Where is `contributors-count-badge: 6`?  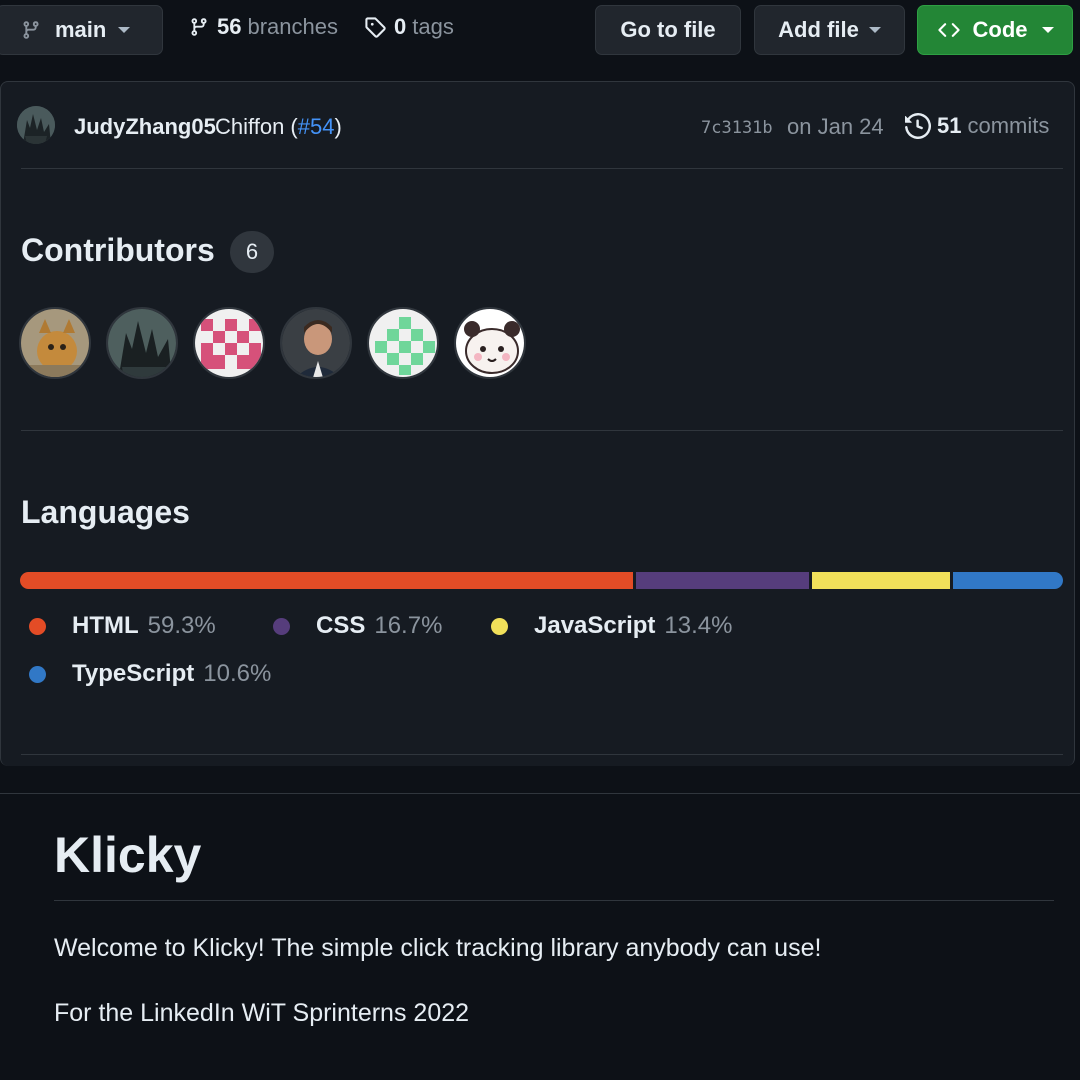
contributors-count-badge: 6 is located at coordinates (252, 252).